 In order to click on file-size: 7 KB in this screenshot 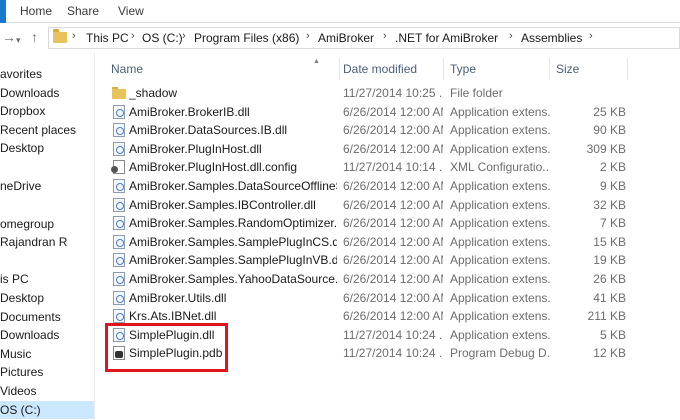, I will do `click(612, 223)`.